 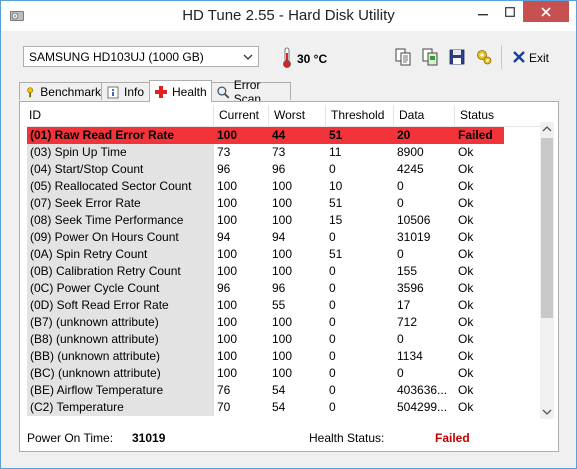 What do you see at coordinates (120, 288) in the screenshot?
I see `cell-id: (0C) Power Cycle Count` at bounding box center [120, 288].